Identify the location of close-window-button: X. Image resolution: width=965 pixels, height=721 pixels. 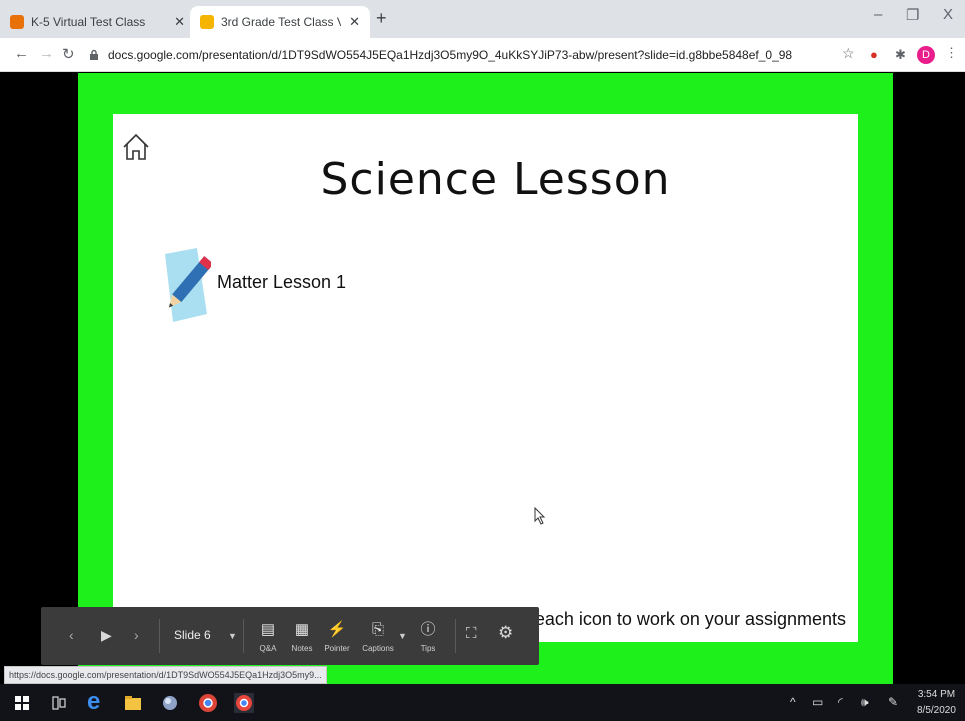
(948, 14).